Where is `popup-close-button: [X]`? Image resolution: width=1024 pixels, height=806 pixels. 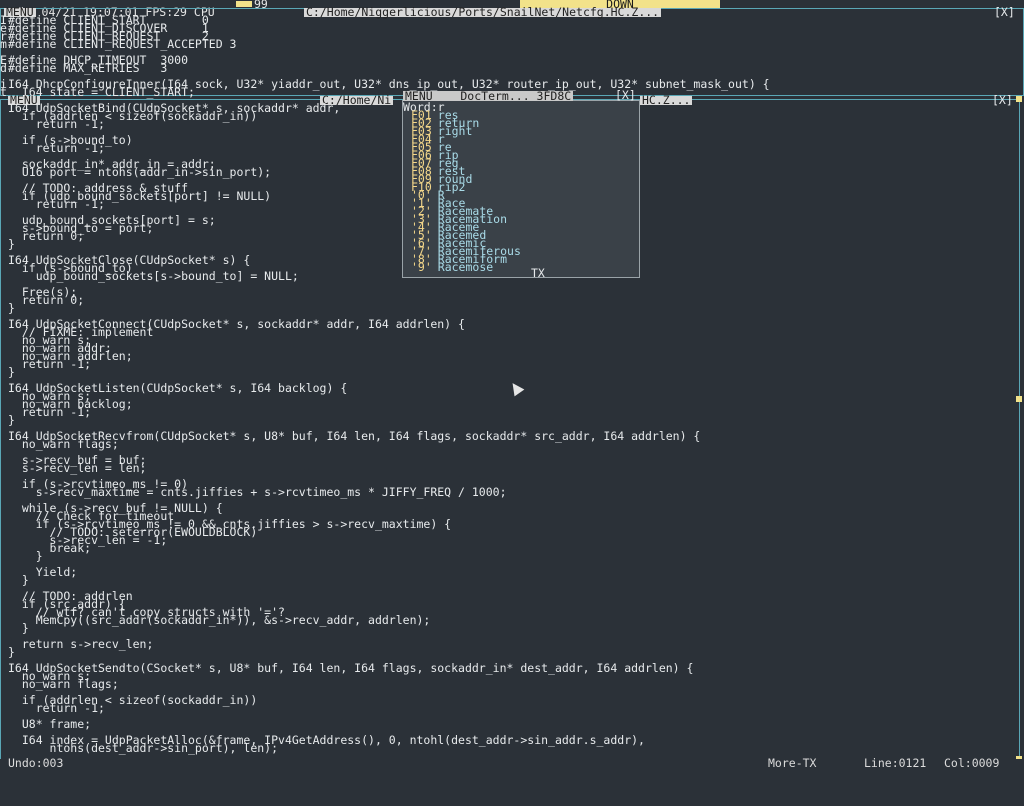
popup-close-button: [X] is located at coordinates (625, 95).